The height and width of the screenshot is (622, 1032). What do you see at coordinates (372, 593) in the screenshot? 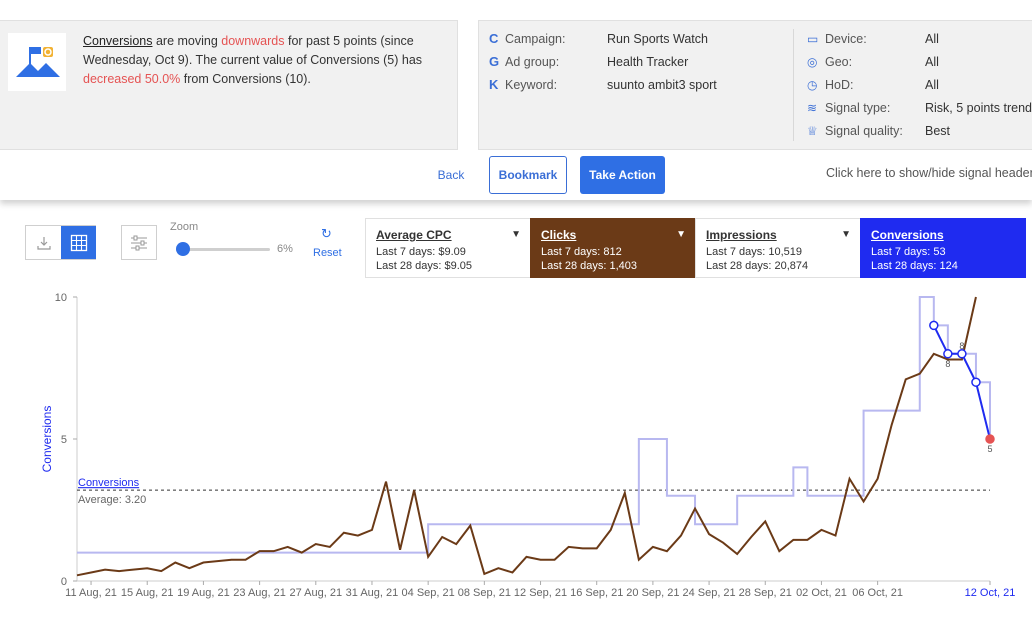
I see `x-tick-label: 31 Aug, 21` at bounding box center [372, 593].